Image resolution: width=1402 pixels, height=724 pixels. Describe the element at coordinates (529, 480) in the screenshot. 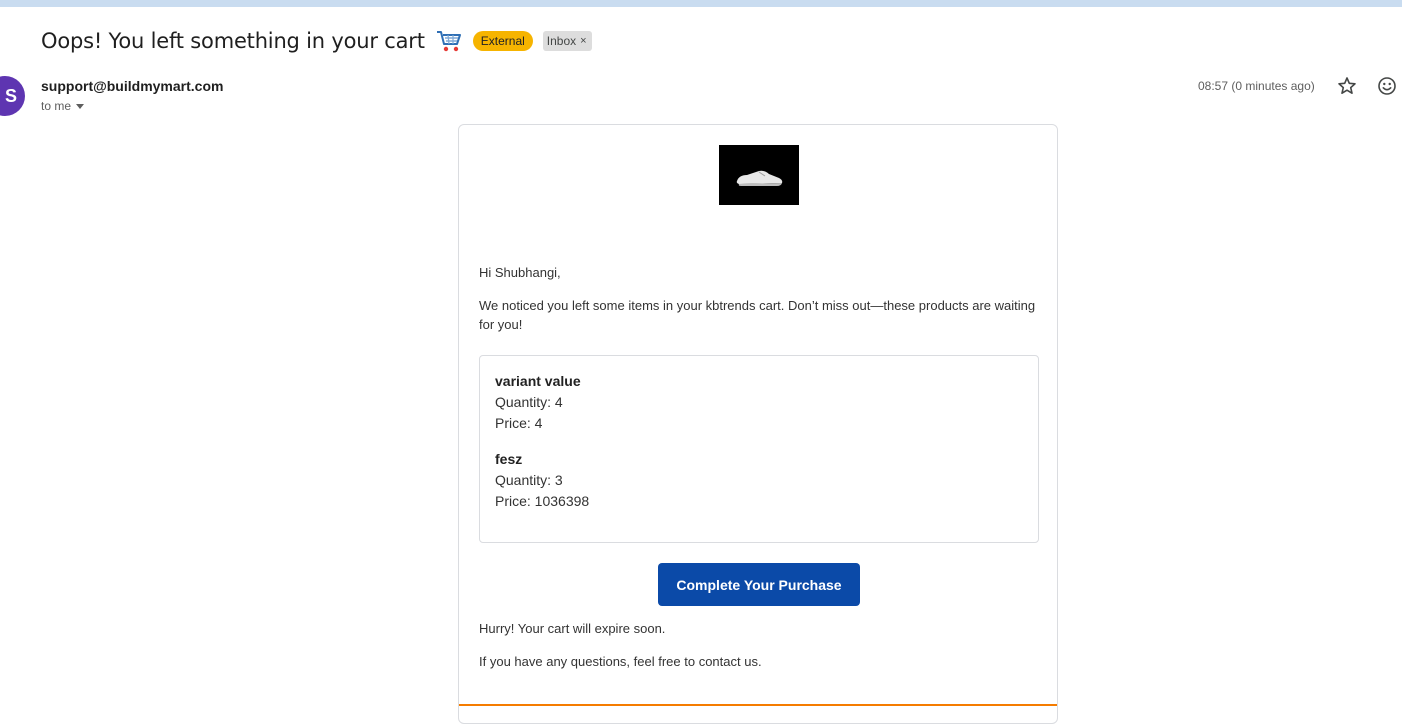

I see `item-quantity: Quantity: 3` at that location.